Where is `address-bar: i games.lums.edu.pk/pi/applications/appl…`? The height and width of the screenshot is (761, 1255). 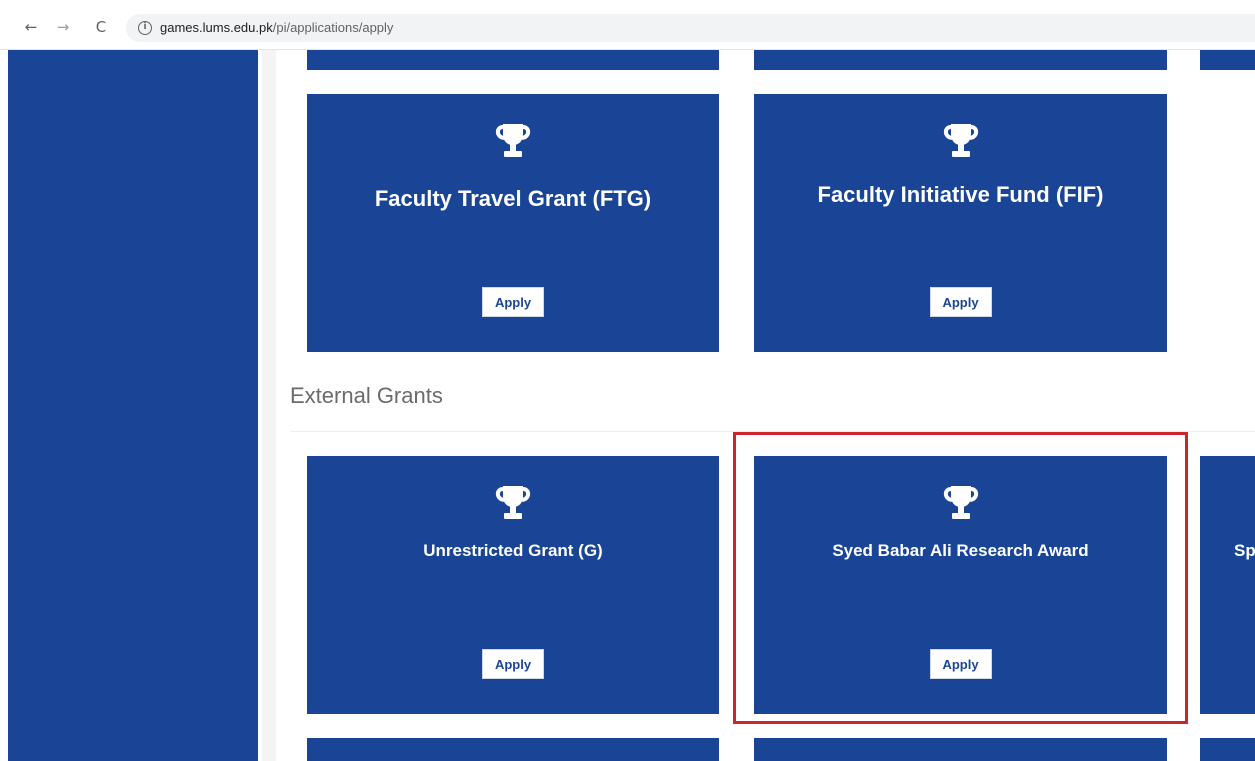
address-bar: i games.lums.edu.pk/pi/applications/appl… is located at coordinates (690, 28).